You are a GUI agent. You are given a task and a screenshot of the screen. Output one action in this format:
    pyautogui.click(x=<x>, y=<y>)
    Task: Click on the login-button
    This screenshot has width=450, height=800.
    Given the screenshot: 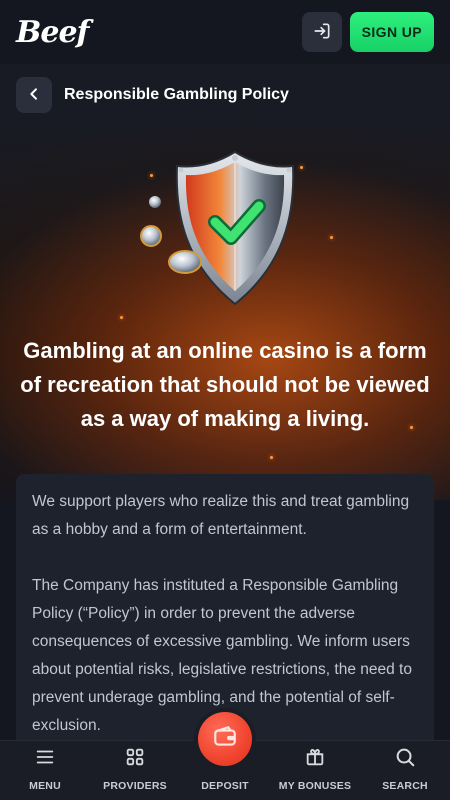 What is the action you would take?
    pyautogui.click(x=321, y=32)
    